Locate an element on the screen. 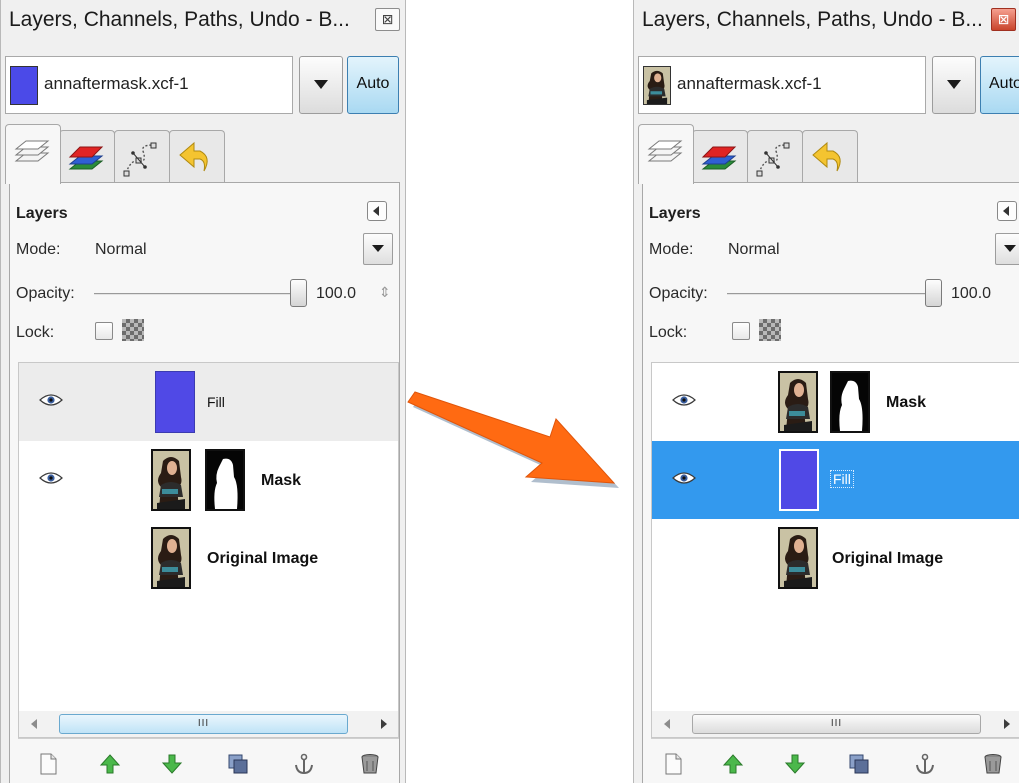  dock-tabs is located at coordinates (828, 154).